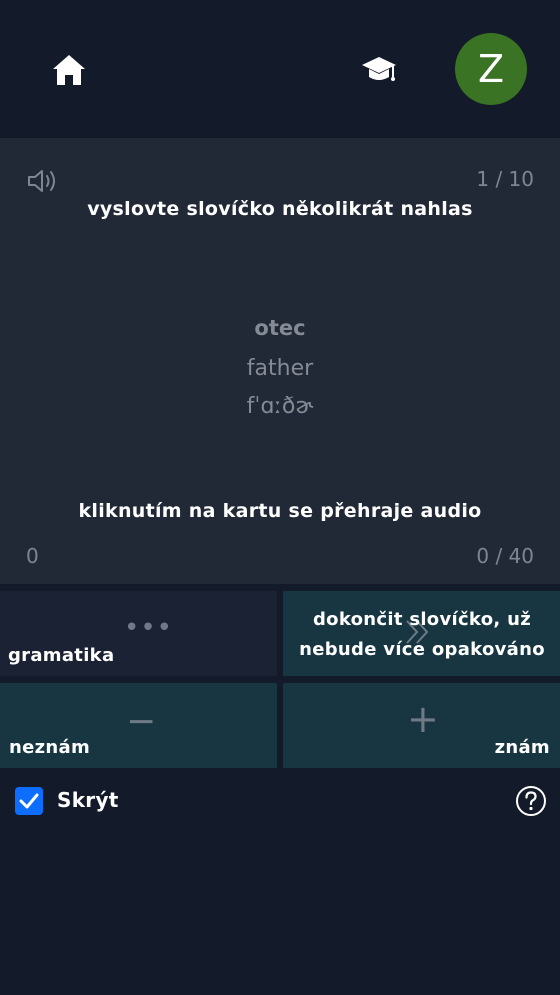 This screenshot has width=560, height=995. I want to click on know-button: + znám, so click(421, 725).